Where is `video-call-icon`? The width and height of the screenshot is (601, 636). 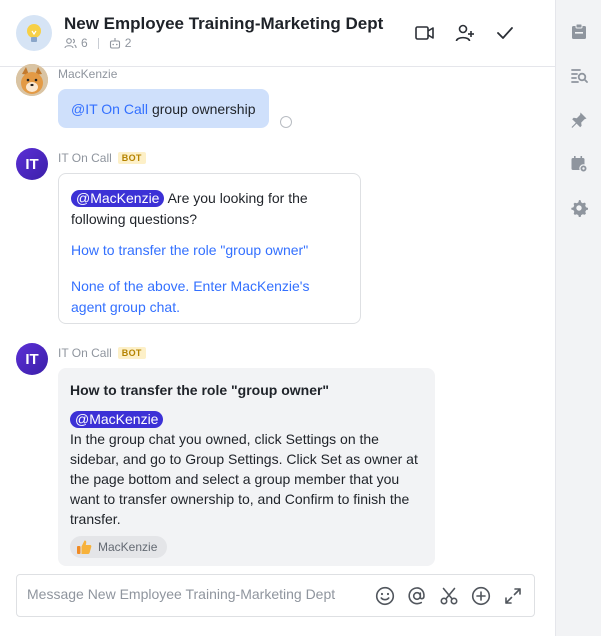 video-call-icon is located at coordinates (425, 33).